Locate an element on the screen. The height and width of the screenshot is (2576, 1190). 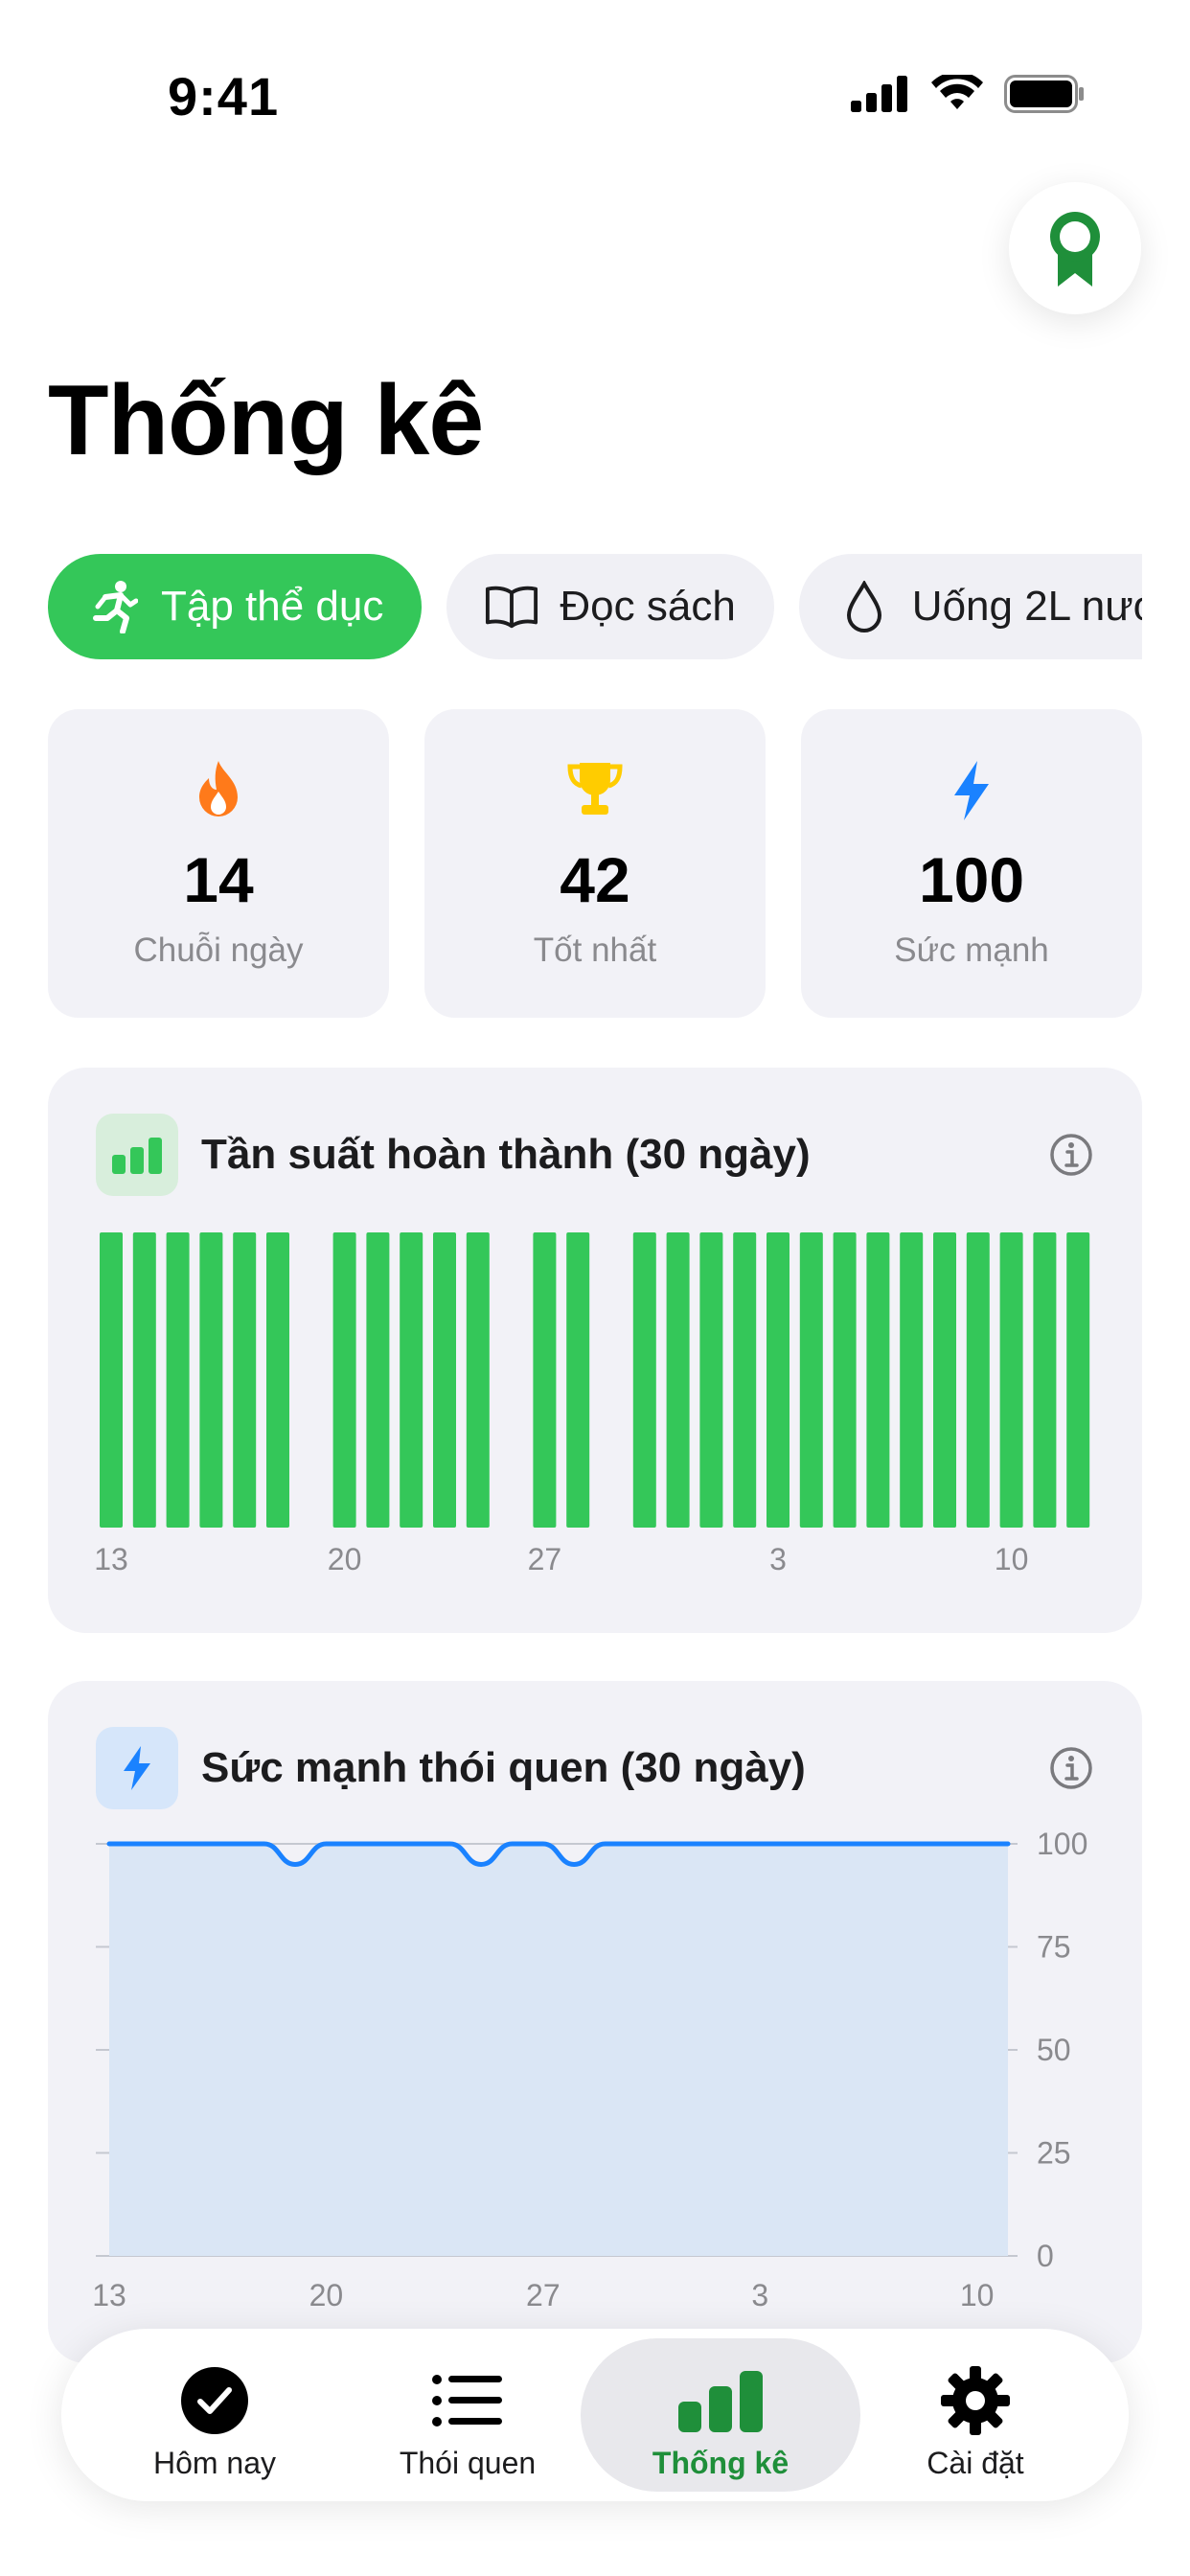
page-title: Thống kê is located at coordinates (266, 420).